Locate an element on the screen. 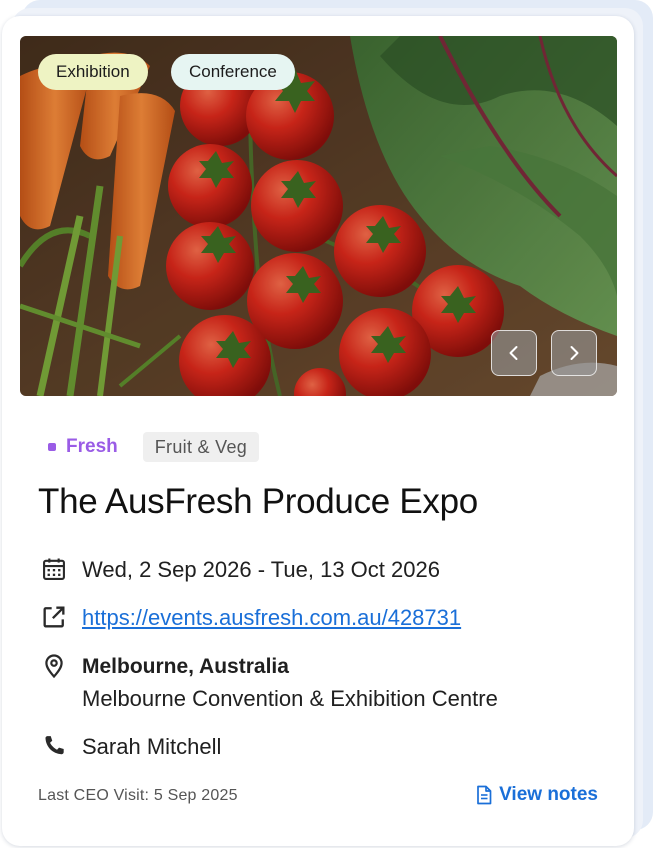  chevron-left-icon is located at coordinates (513, 353).